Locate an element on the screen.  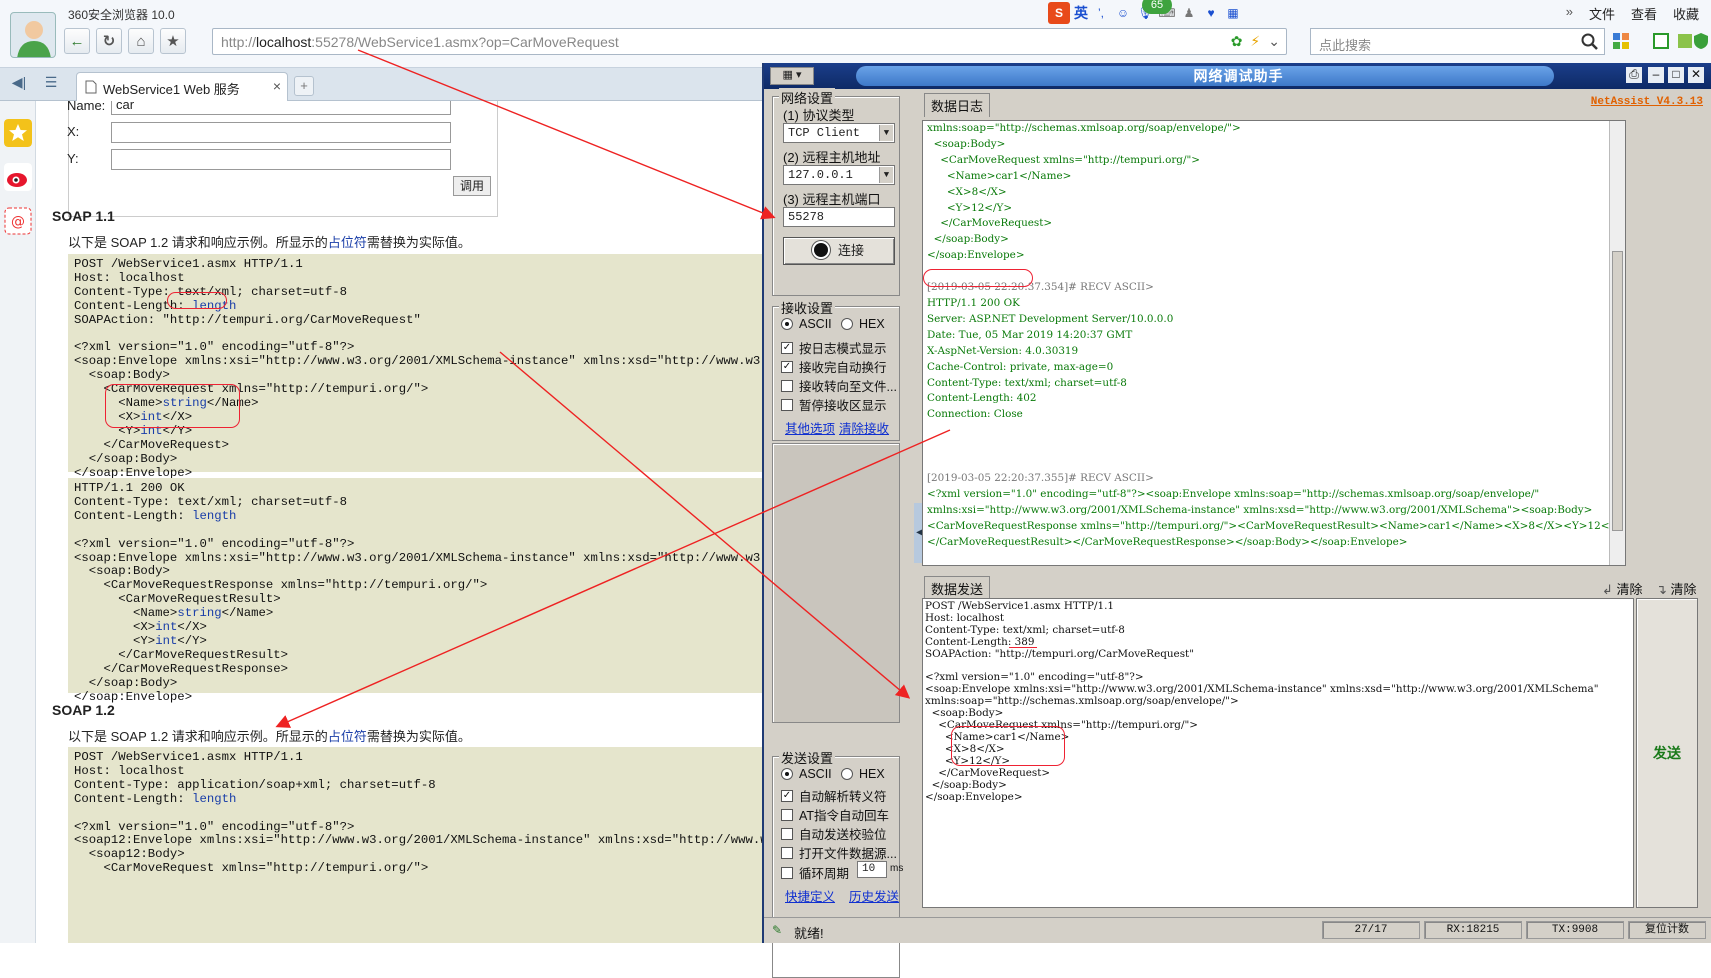
connect-status-icon is located at coordinates (820, 250).